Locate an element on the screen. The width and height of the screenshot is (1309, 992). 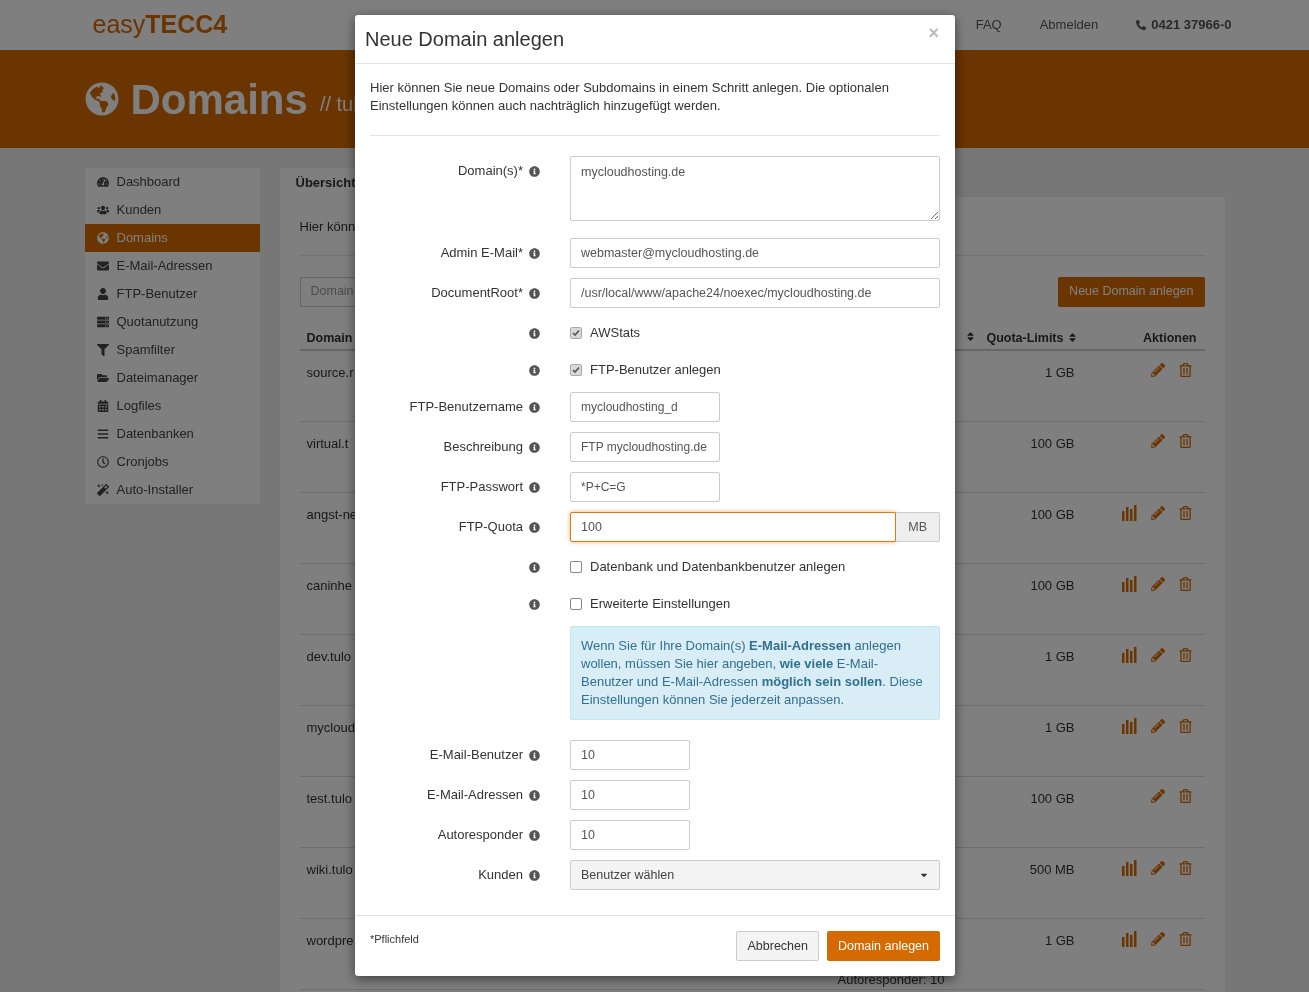
input-field: mycloudhosting_d is located at coordinates (645, 407).